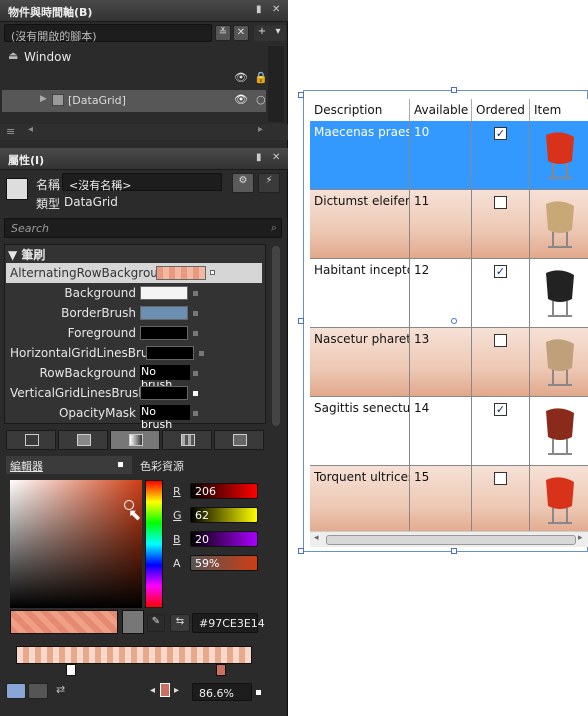 The width and height of the screenshot is (588, 716). Describe the element at coordinates (170, 353) in the screenshot. I see `horizontal-grid-lines-swatch` at that location.